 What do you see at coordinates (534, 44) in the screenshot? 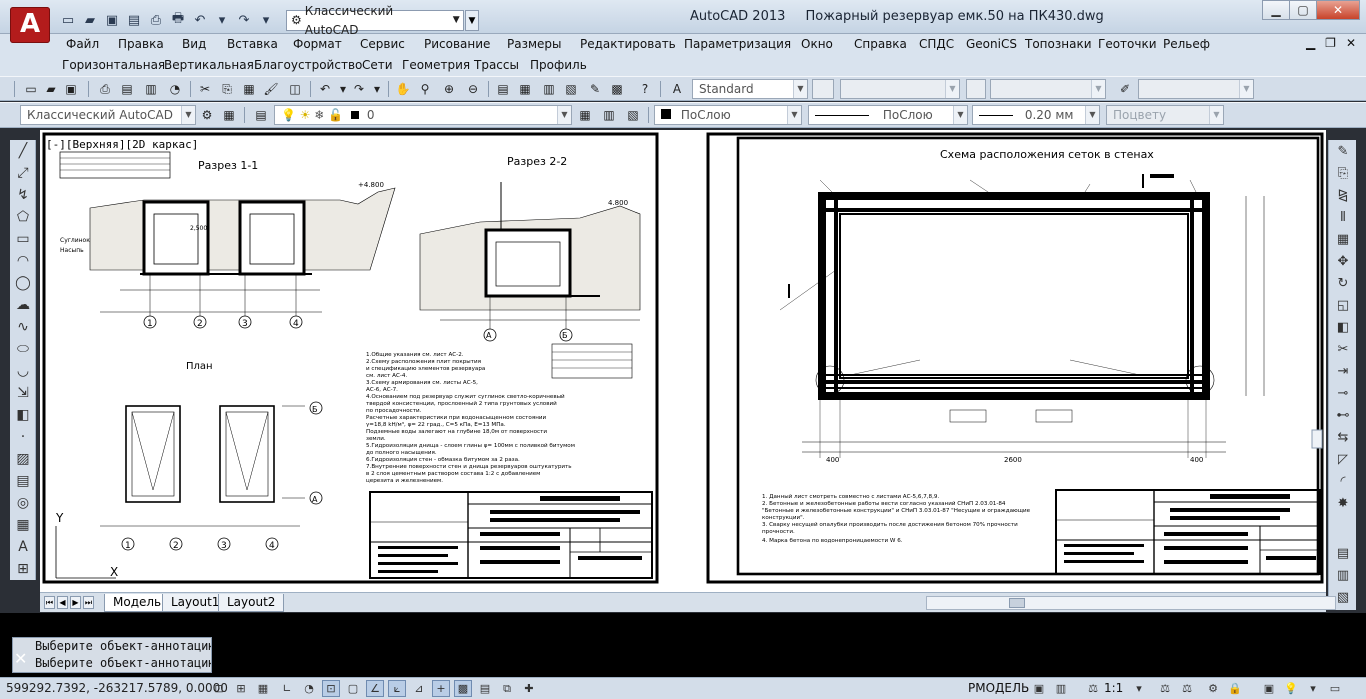
I see `menu-dimension: Размеры` at bounding box center [534, 44].